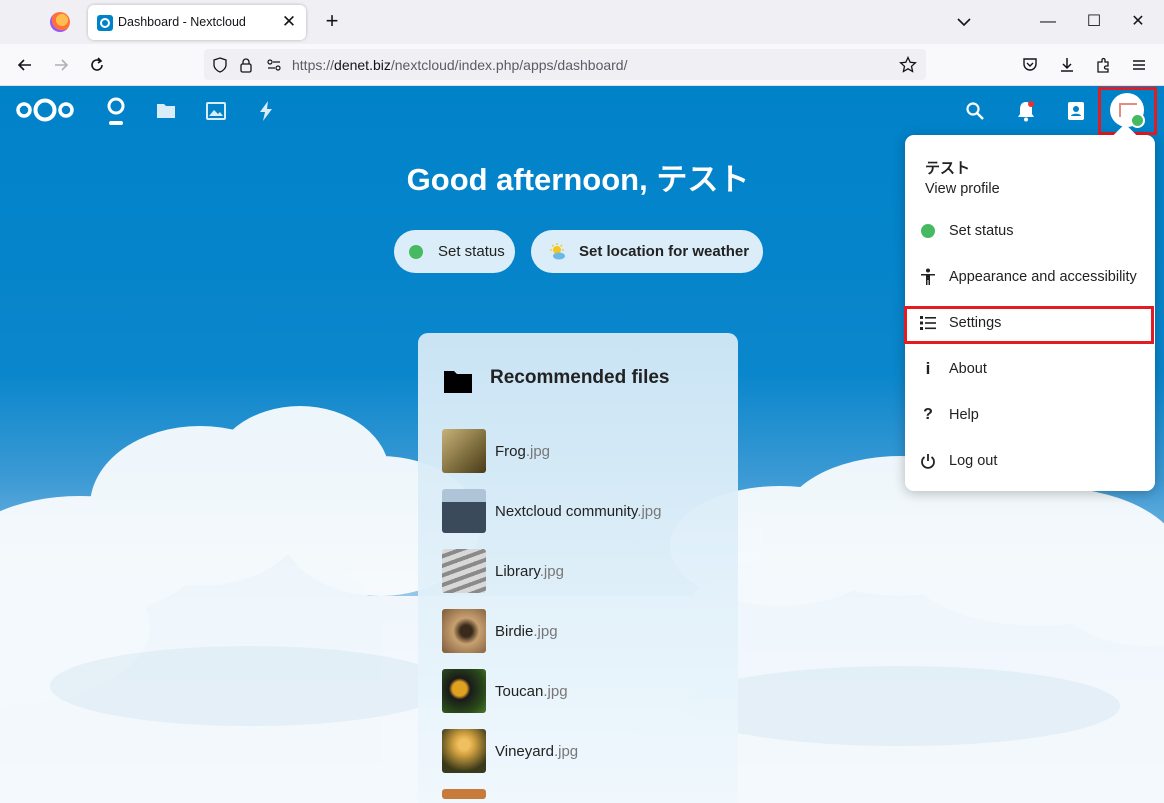 The width and height of the screenshot is (1164, 803). I want to click on downloads-icon, so click(1067, 65).